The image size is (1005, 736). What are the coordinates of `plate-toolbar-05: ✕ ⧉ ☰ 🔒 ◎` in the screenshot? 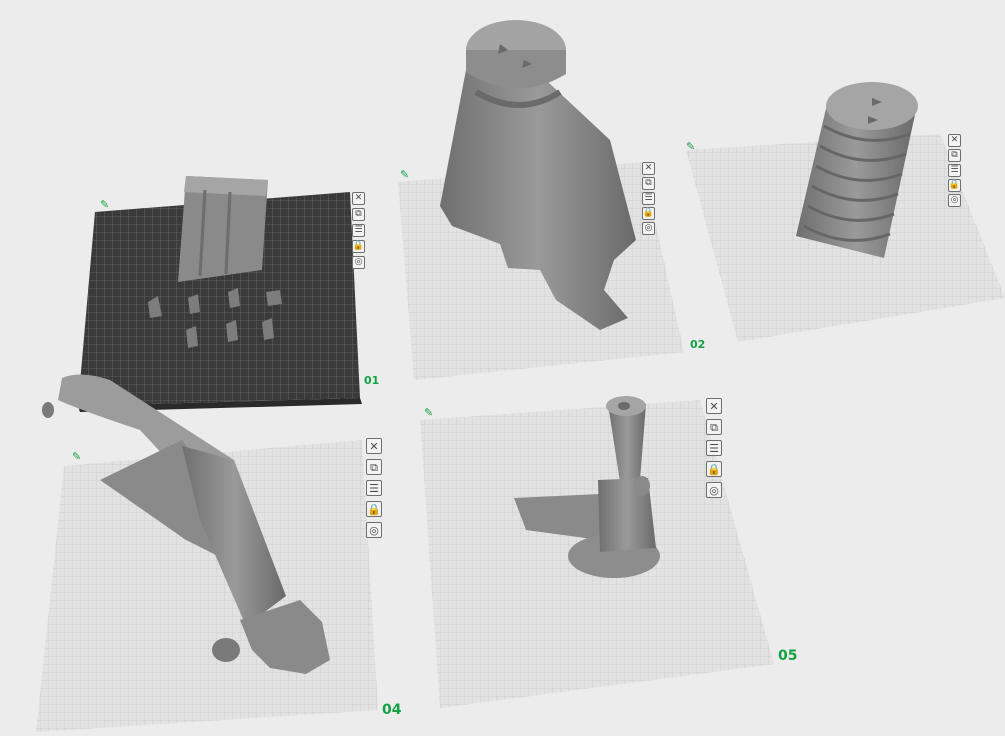 It's located at (714, 448).